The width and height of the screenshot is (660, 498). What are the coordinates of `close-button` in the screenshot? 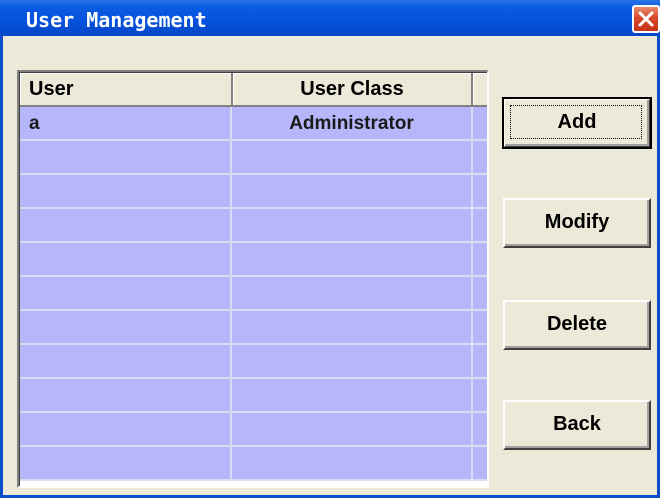 It's located at (646, 19).